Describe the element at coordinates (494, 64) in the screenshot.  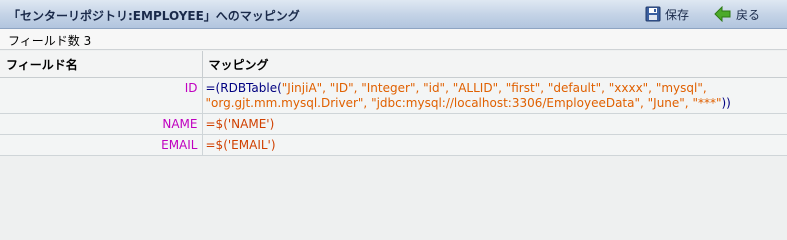
I see `column-header-mapping: マッピング` at that location.